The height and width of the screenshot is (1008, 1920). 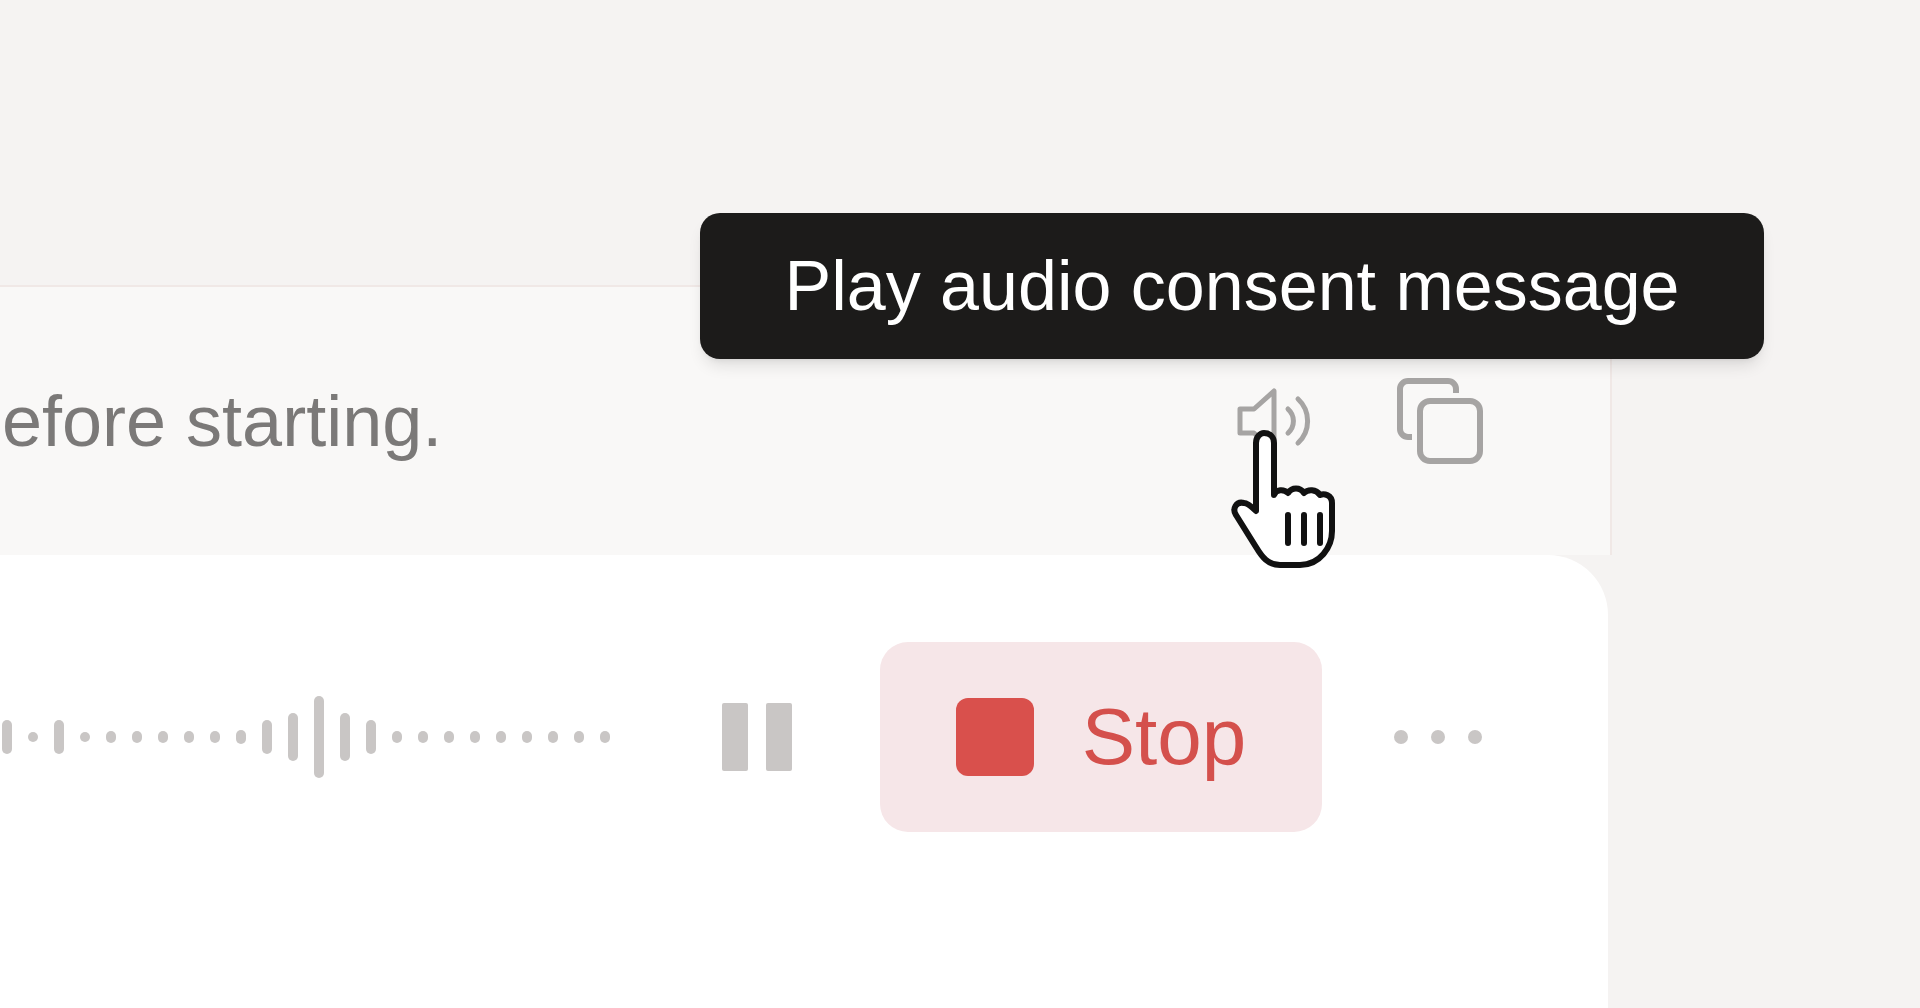 I want to click on pause-icon, so click(x=758, y=736).